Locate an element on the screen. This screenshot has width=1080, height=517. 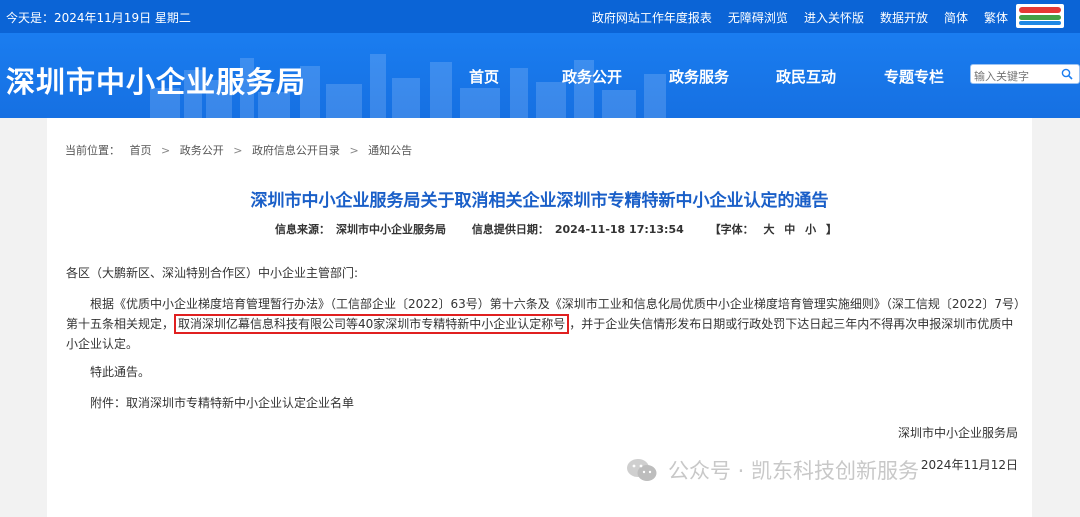
attachment-line: 附件：取消深圳市专精特新中小企业认定企业名单 is located at coordinates (222, 403).